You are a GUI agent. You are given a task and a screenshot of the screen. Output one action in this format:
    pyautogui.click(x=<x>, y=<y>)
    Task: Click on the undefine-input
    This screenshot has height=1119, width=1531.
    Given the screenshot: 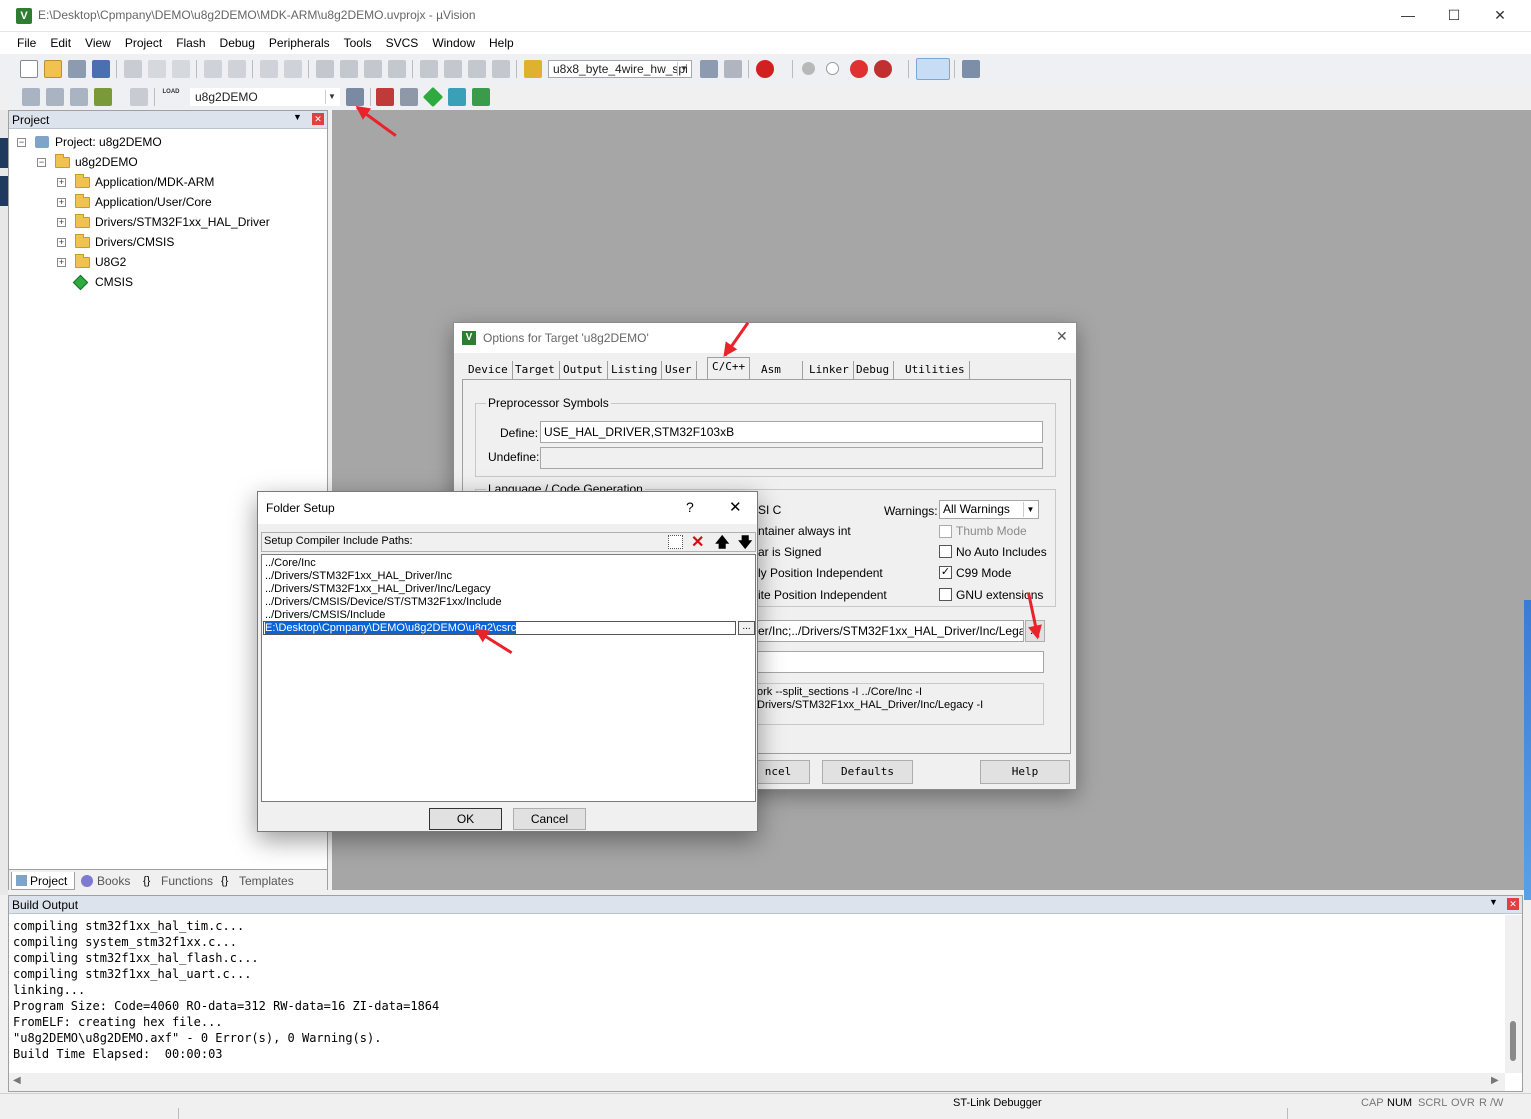 What is the action you would take?
    pyautogui.click(x=791, y=458)
    